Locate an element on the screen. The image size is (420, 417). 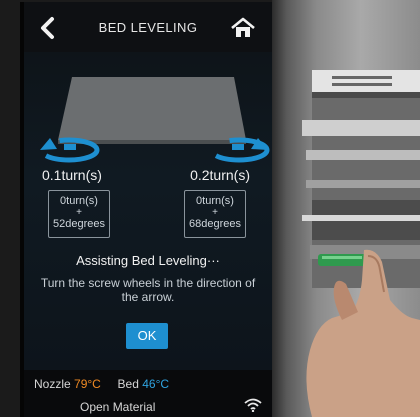
left-adjust-box: 0turn(s) + 52degrees is located at coordinates (79, 214).